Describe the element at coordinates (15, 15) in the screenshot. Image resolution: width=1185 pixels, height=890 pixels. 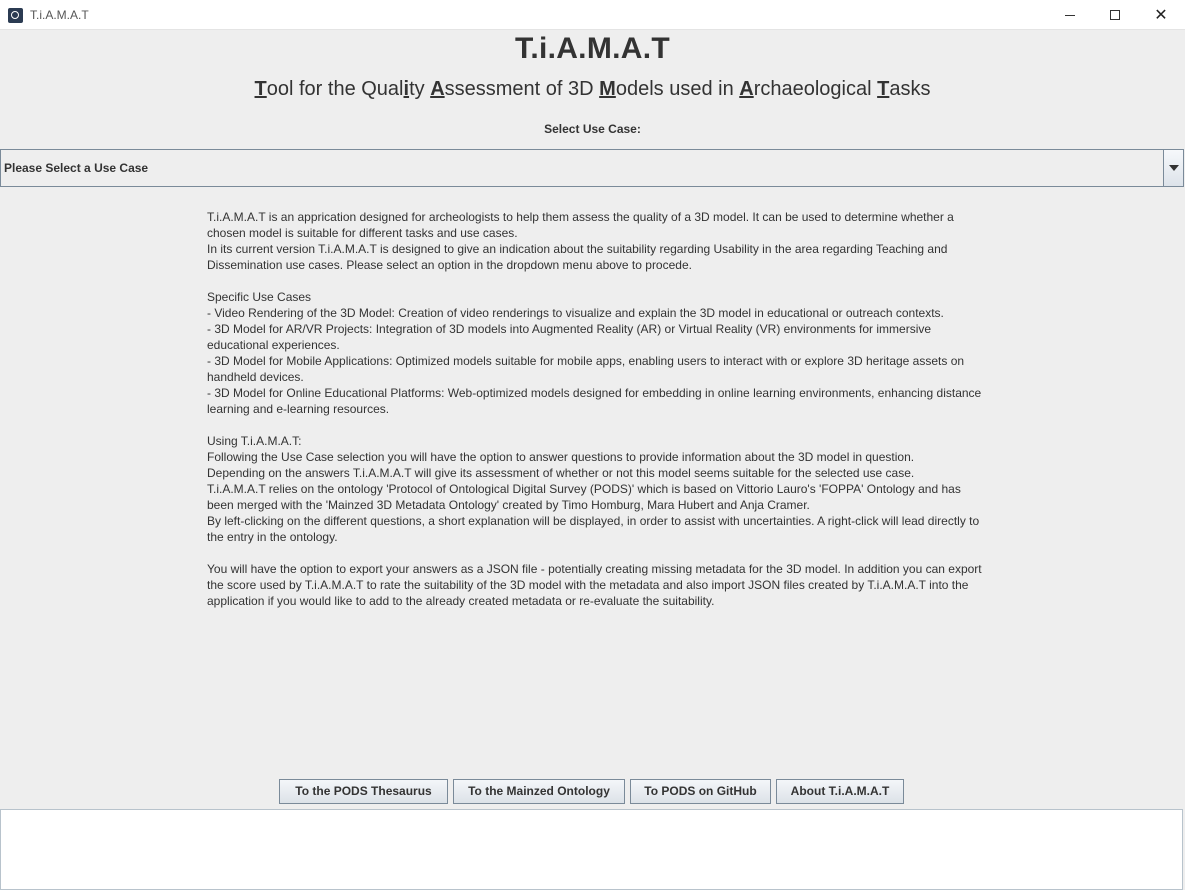
I see `app-icon` at that location.